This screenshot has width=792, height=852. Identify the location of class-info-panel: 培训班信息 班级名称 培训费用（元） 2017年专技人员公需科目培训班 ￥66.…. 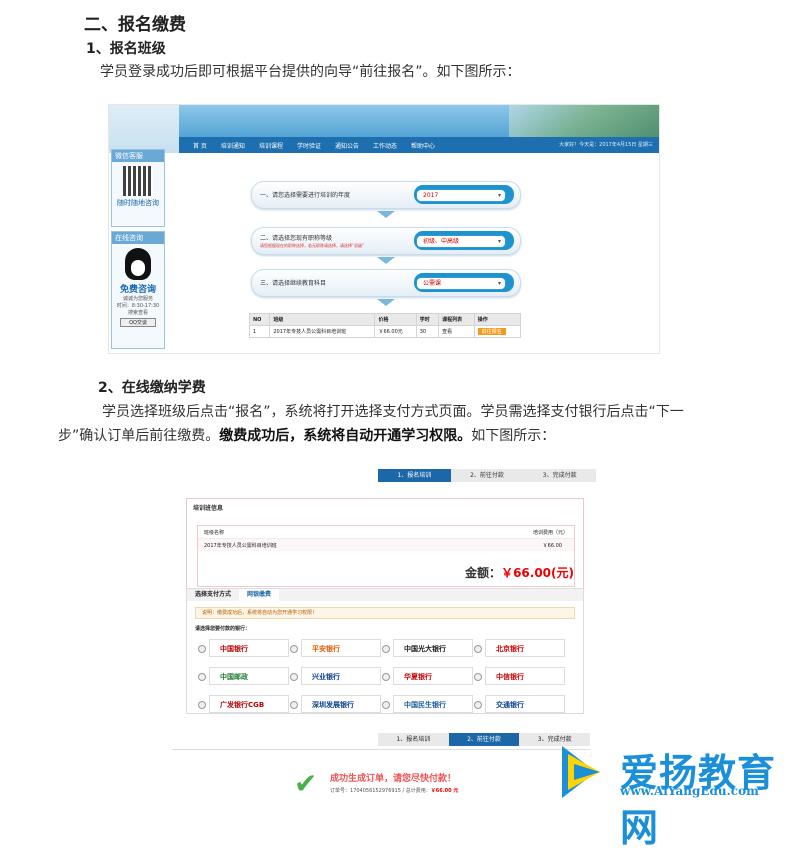
(385, 547).